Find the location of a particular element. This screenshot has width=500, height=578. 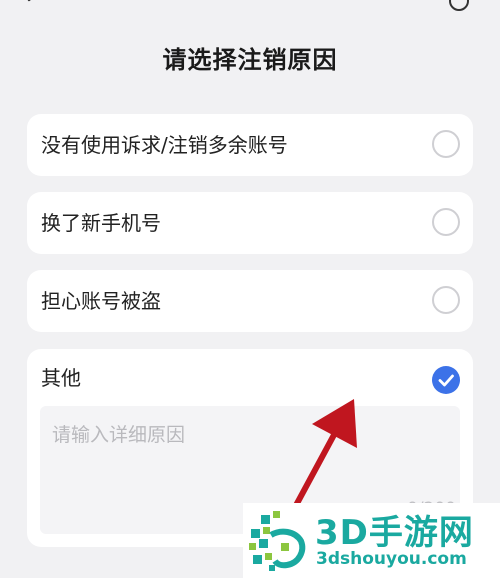

top-bar is located at coordinates (250, 6).